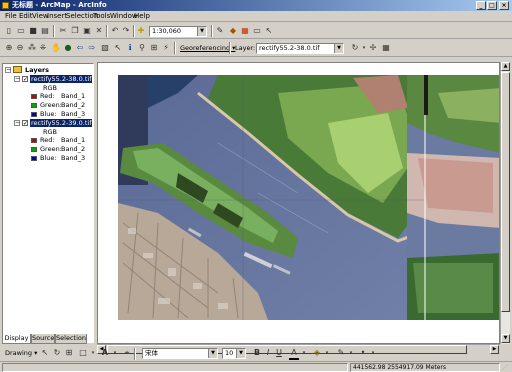 The image size is (512, 372). I want to click on menu-tools: Tools, so click(101, 16).